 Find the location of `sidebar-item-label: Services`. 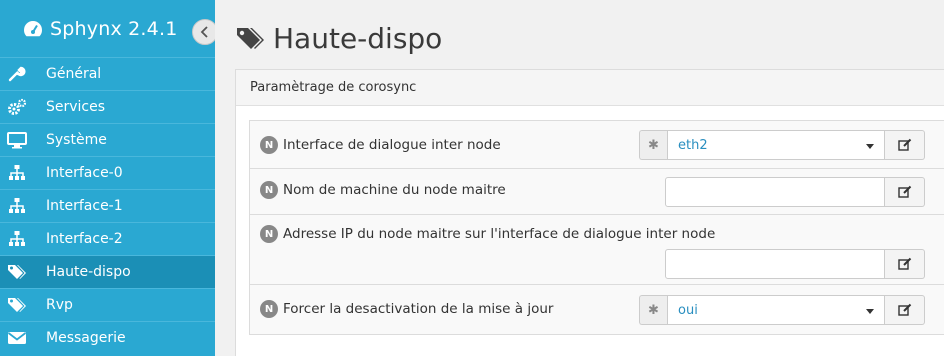

sidebar-item-label: Services is located at coordinates (76, 107).